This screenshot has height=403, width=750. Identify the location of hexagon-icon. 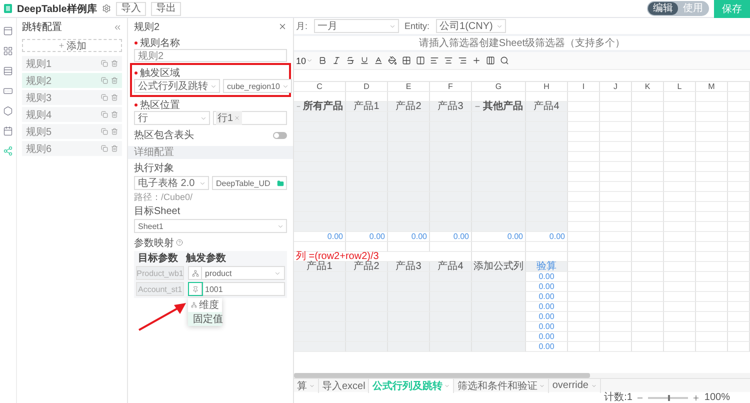
(8, 111).